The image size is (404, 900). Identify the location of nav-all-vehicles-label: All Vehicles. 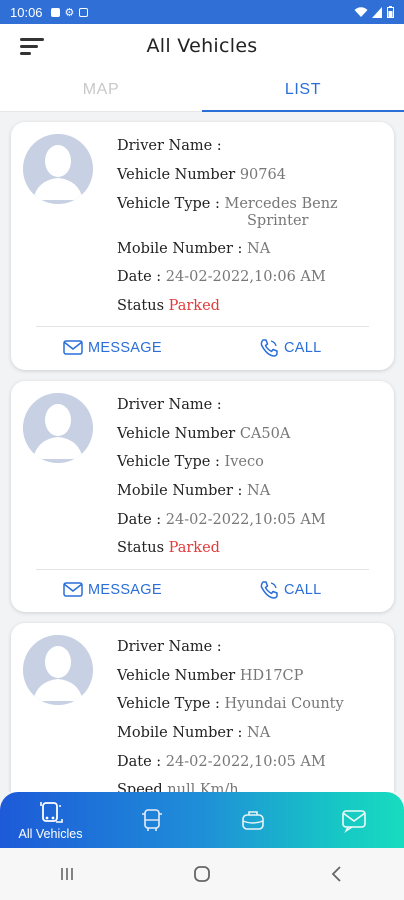
(50, 833).